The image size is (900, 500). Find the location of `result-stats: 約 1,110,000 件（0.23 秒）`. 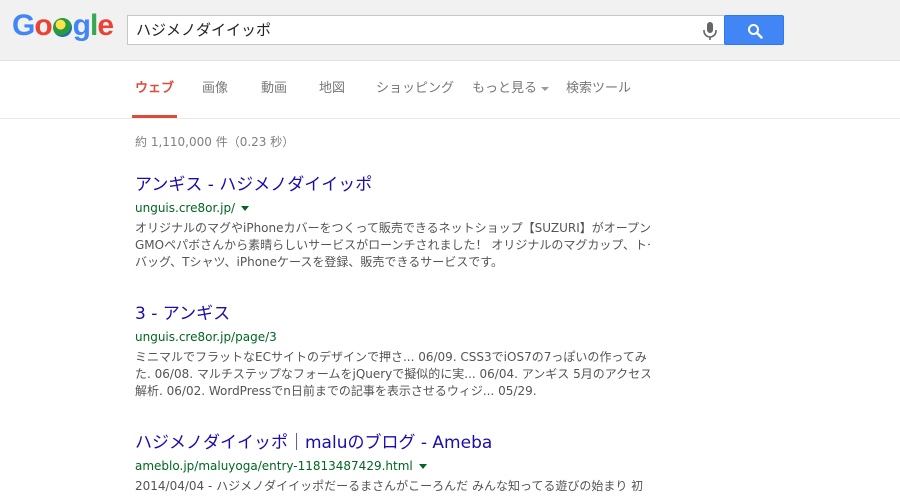

result-stats: 約 1,110,000 件（0.23 秒） is located at coordinates (215, 142).